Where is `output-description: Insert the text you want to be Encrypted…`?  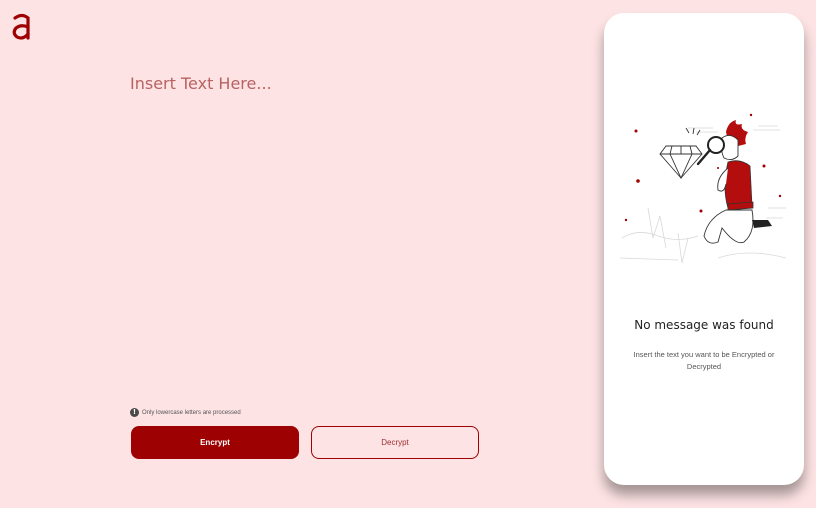
output-description: Insert the text you want to be Encrypted… is located at coordinates (704, 360).